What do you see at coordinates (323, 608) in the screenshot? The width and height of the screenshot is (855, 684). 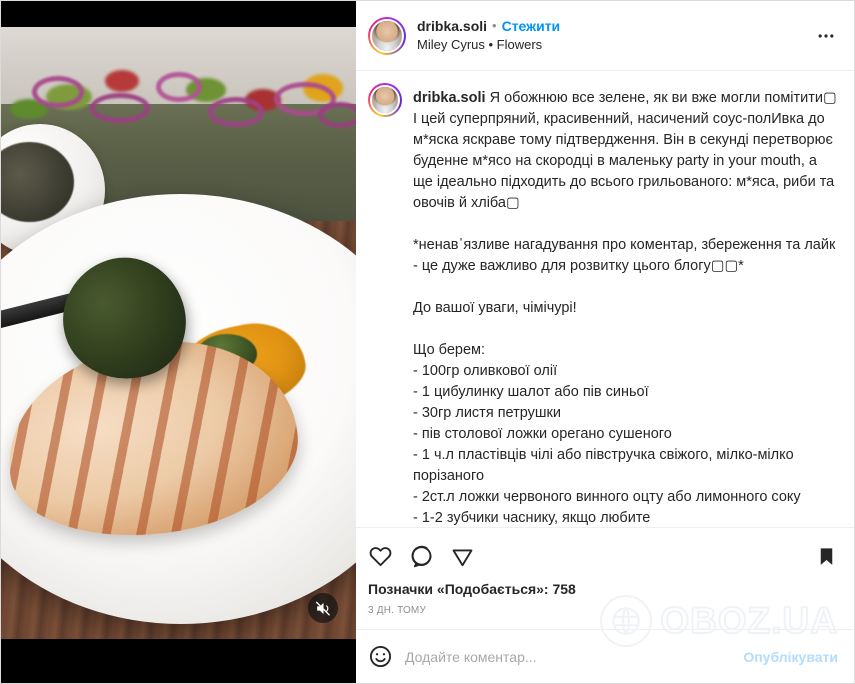 I see `speaker-muted-icon` at bounding box center [323, 608].